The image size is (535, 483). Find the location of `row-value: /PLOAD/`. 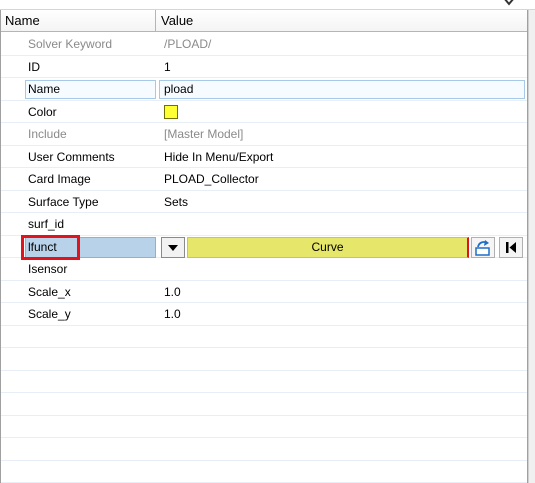

row-value: /PLOAD/ is located at coordinates (188, 44).